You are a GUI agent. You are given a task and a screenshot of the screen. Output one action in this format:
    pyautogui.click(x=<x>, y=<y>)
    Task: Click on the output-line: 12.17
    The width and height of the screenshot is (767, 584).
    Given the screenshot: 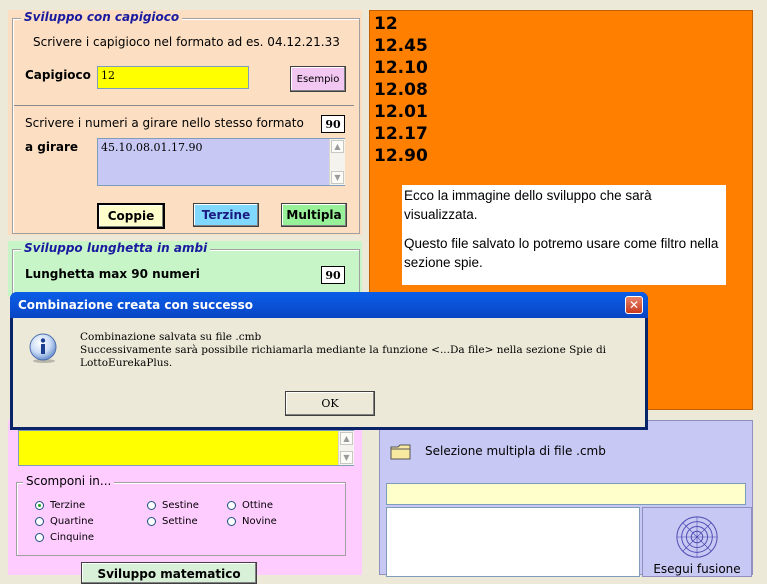 What is the action you would take?
    pyautogui.click(x=401, y=134)
    